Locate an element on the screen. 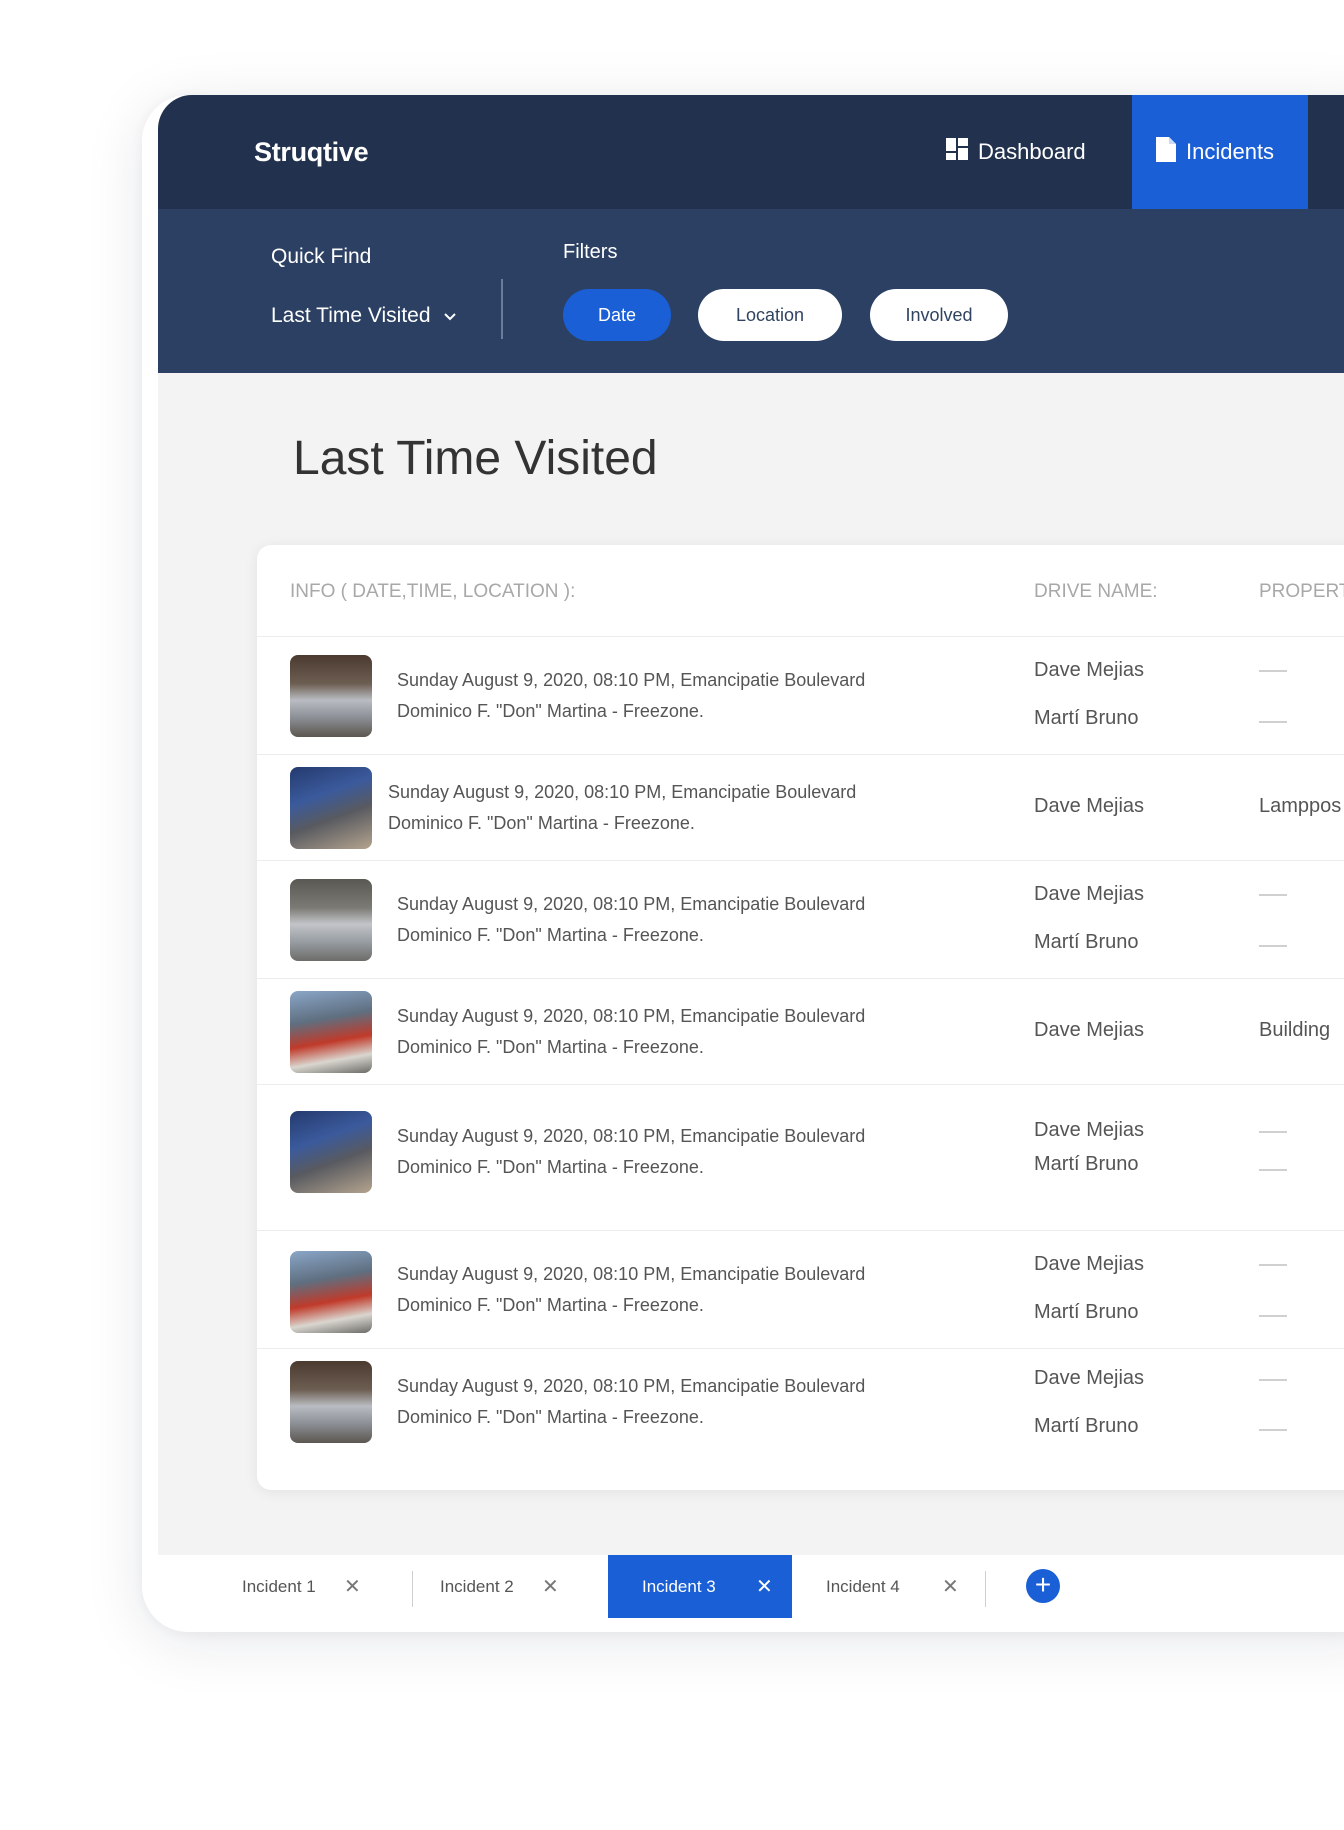 This screenshot has width=1344, height=1830. quick-find-label: Quick Find is located at coordinates (321, 256).